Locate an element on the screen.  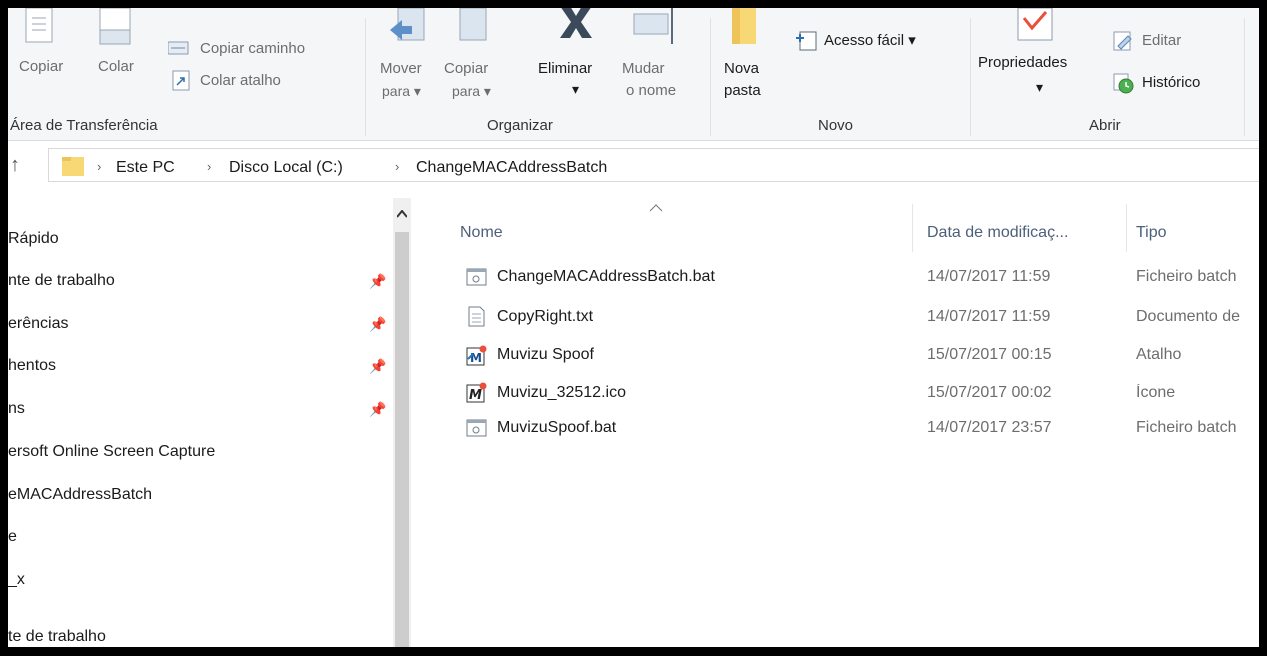
easy-access-label: Acesso fácil ▾ is located at coordinates (870, 40).